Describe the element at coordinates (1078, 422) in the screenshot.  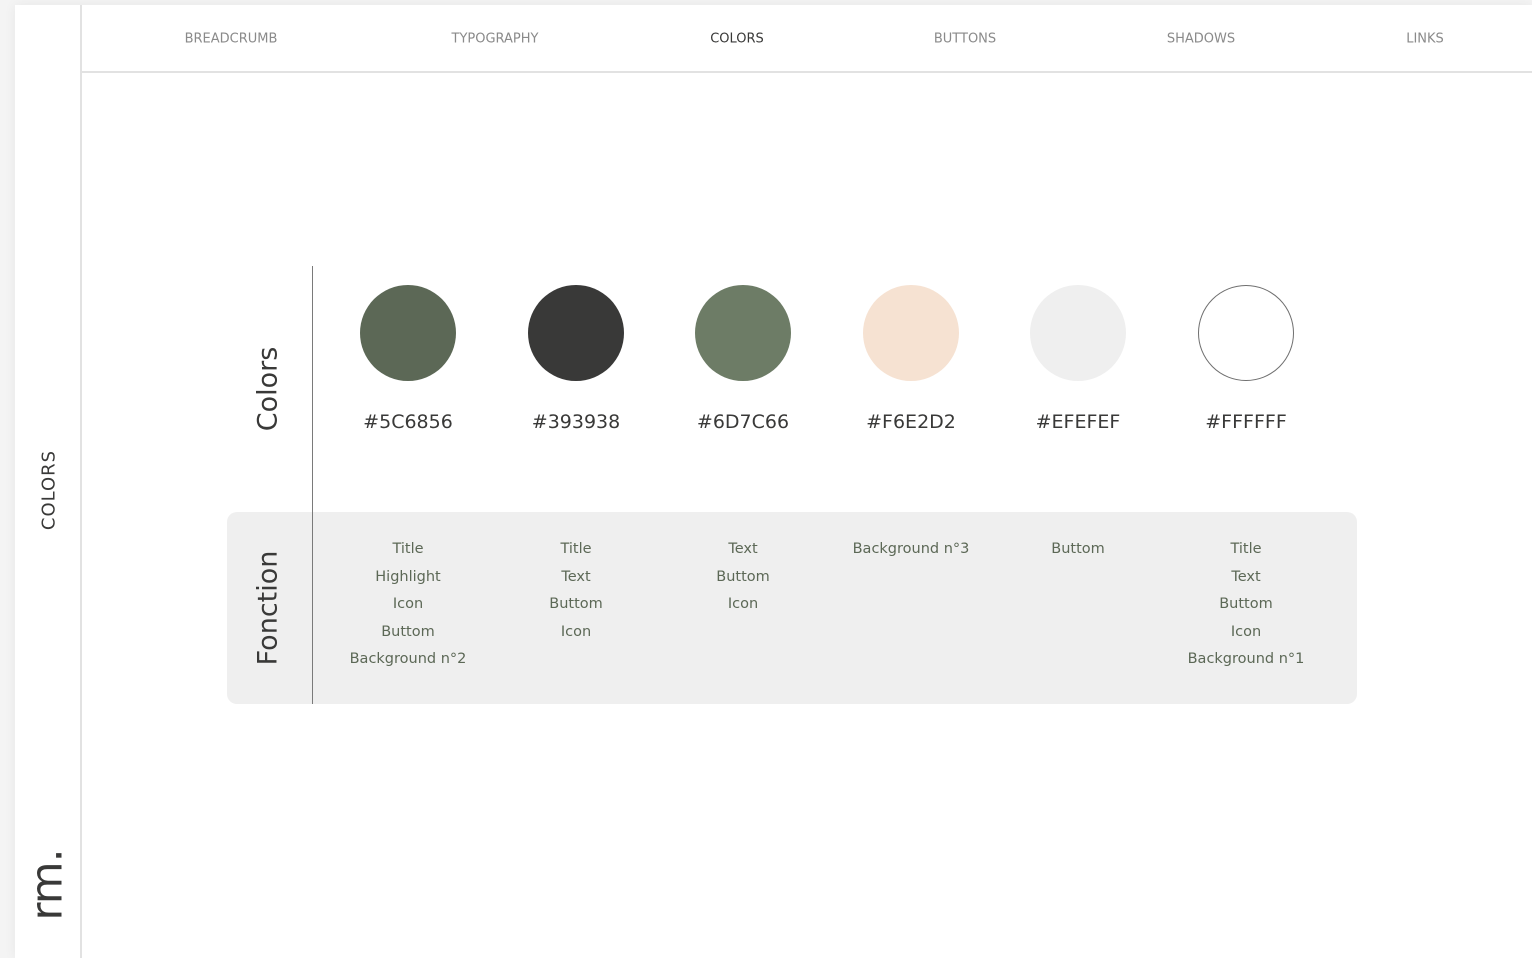
I see `color-hex-label: #EFEFEF` at that location.